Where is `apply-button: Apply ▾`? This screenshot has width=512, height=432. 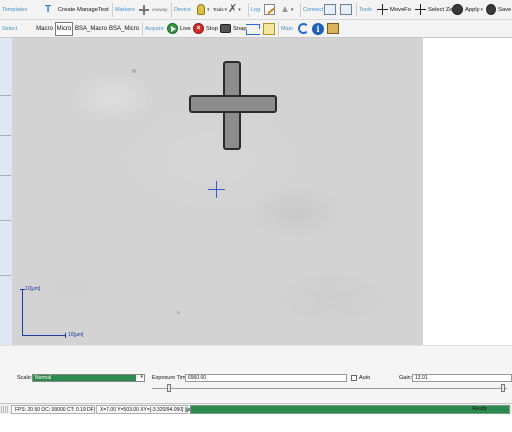 apply-button: Apply ▾ is located at coordinates (467, 9).